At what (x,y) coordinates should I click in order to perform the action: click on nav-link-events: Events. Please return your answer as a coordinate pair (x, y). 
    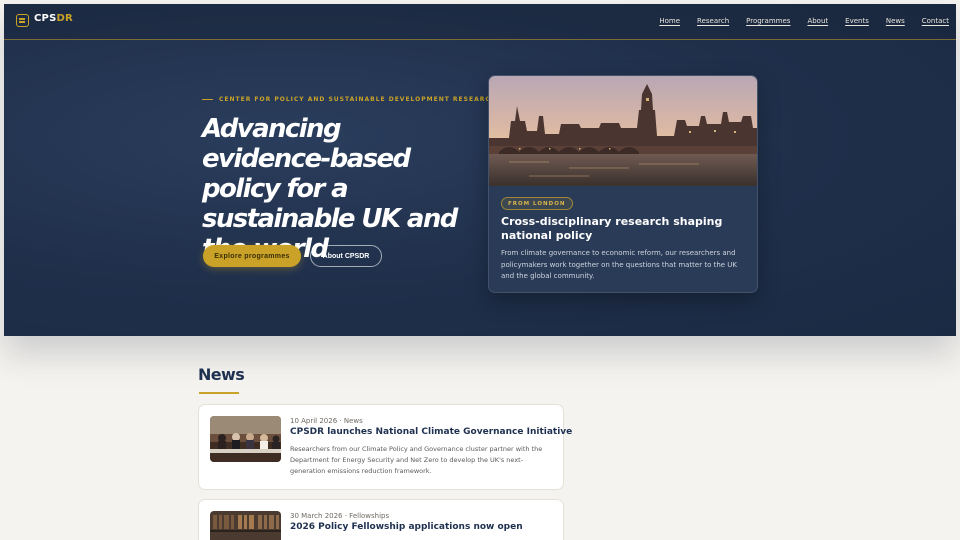
    Looking at the image, I should click on (857, 21).